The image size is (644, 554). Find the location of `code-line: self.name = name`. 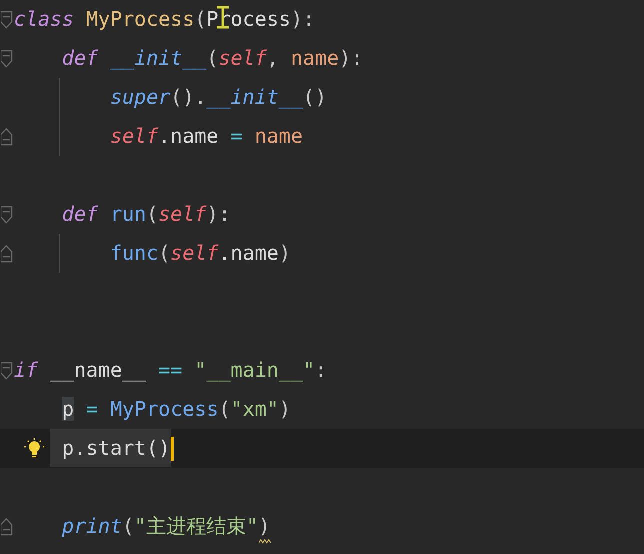

code-line: self.name = name is located at coordinates (206, 136).